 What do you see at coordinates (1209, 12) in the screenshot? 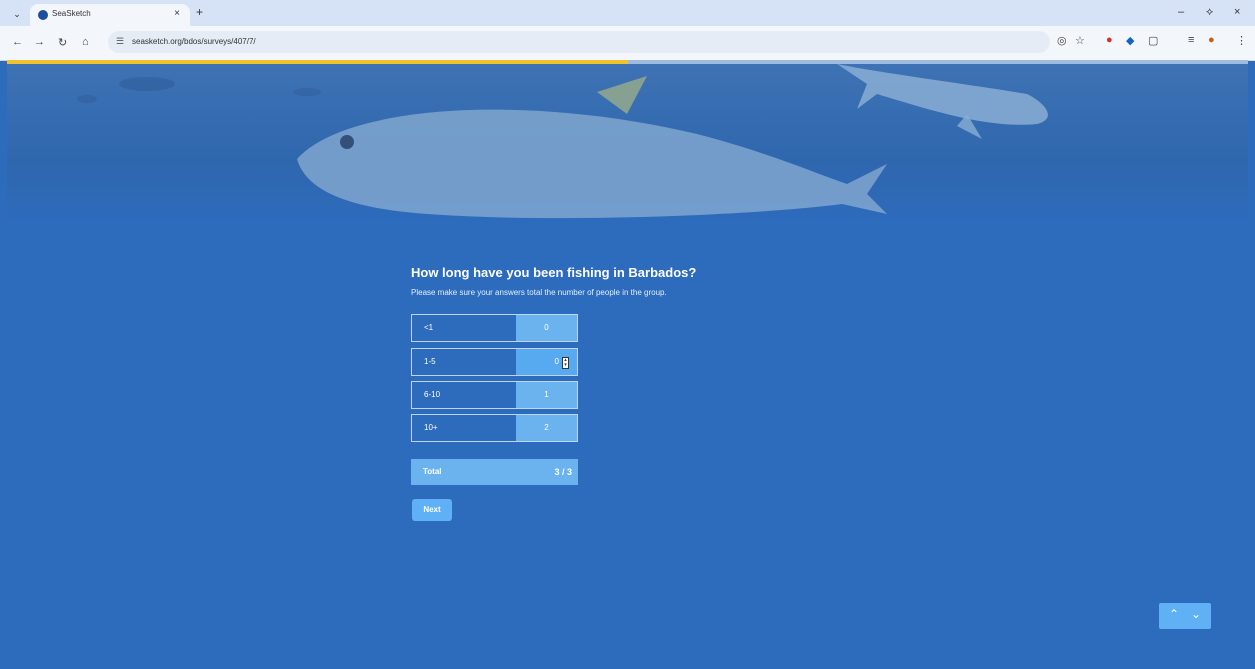
I see `restore-button: ⟡` at bounding box center [1209, 12].